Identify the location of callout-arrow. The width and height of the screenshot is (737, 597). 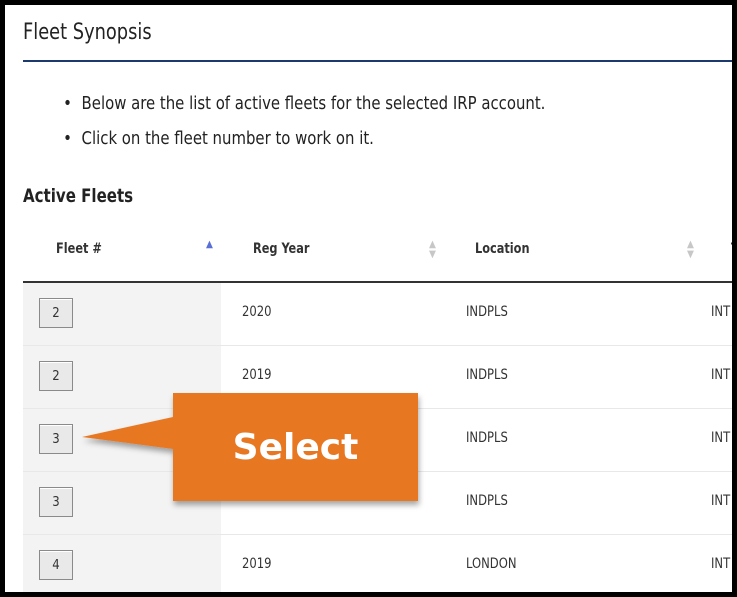
(250, 447).